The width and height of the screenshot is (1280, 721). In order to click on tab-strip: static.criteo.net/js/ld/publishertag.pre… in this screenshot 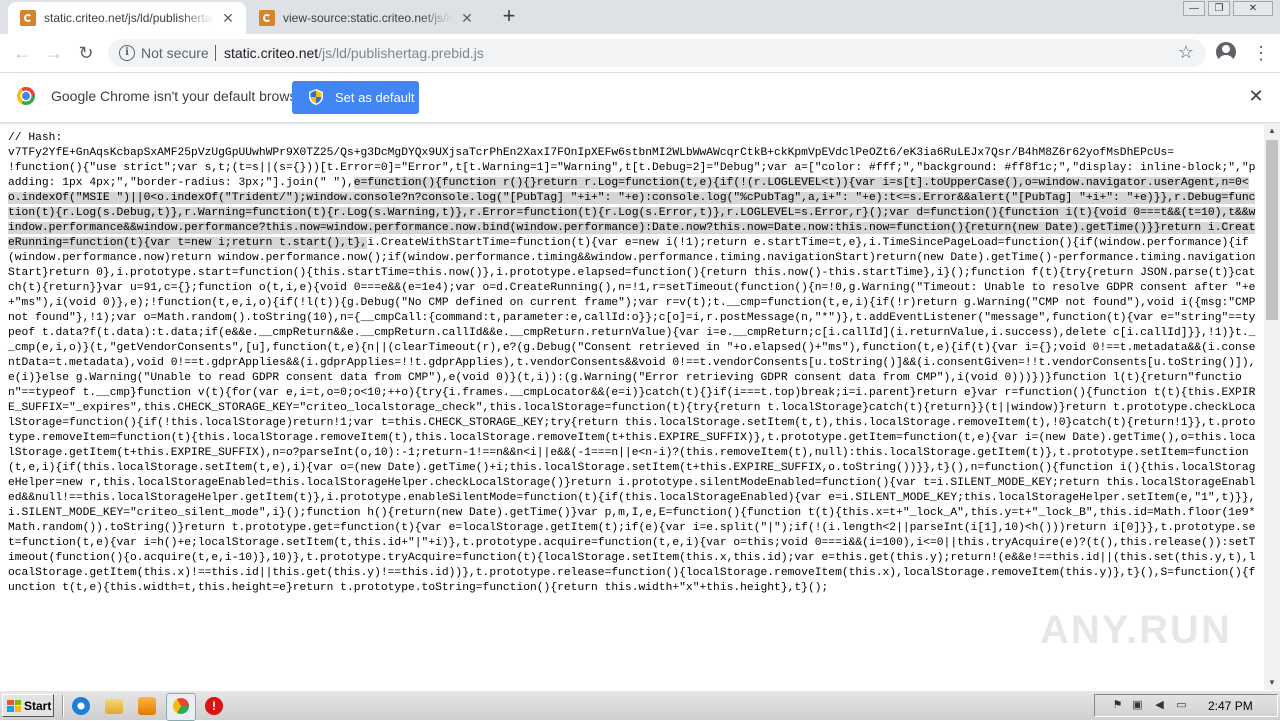, I will do `click(640, 17)`.